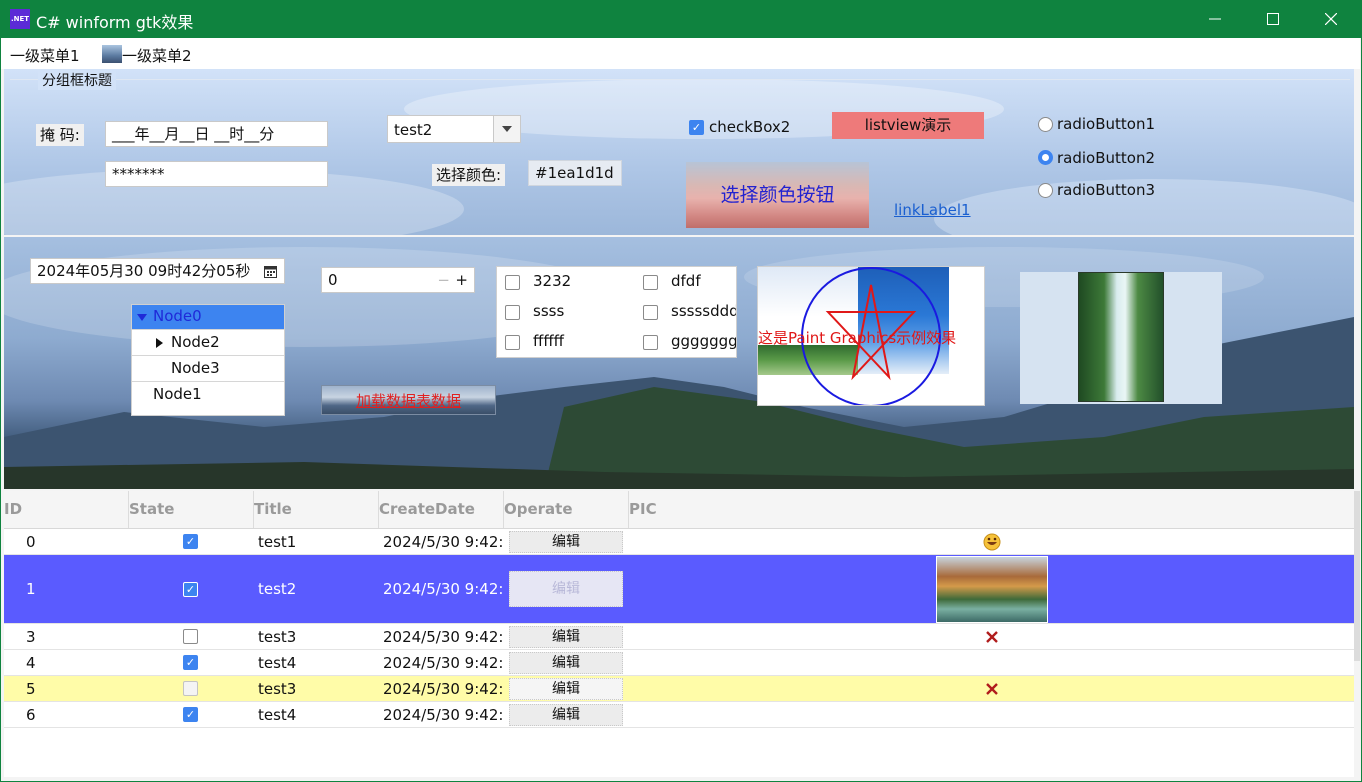  I want to click on column-header-pic: PIC, so click(991, 509).